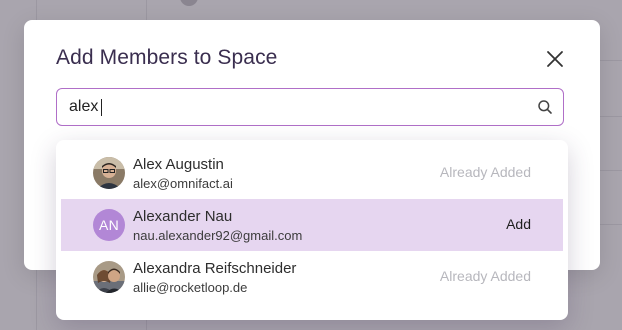 This screenshot has height=330, width=622. Describe the element at coordinates (183, 183) in the screenshot. I see `result-email: alex@omnifact.ai` at that location.